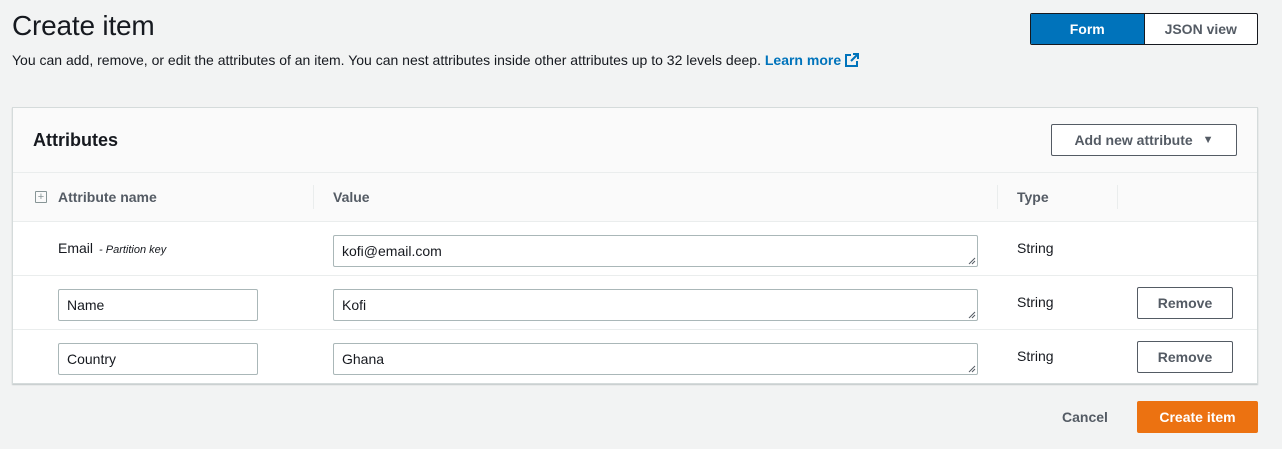  Describe the element at coordinates (1085, 417) in the screenshot. I see `cancel-button: Cancel` at that location.